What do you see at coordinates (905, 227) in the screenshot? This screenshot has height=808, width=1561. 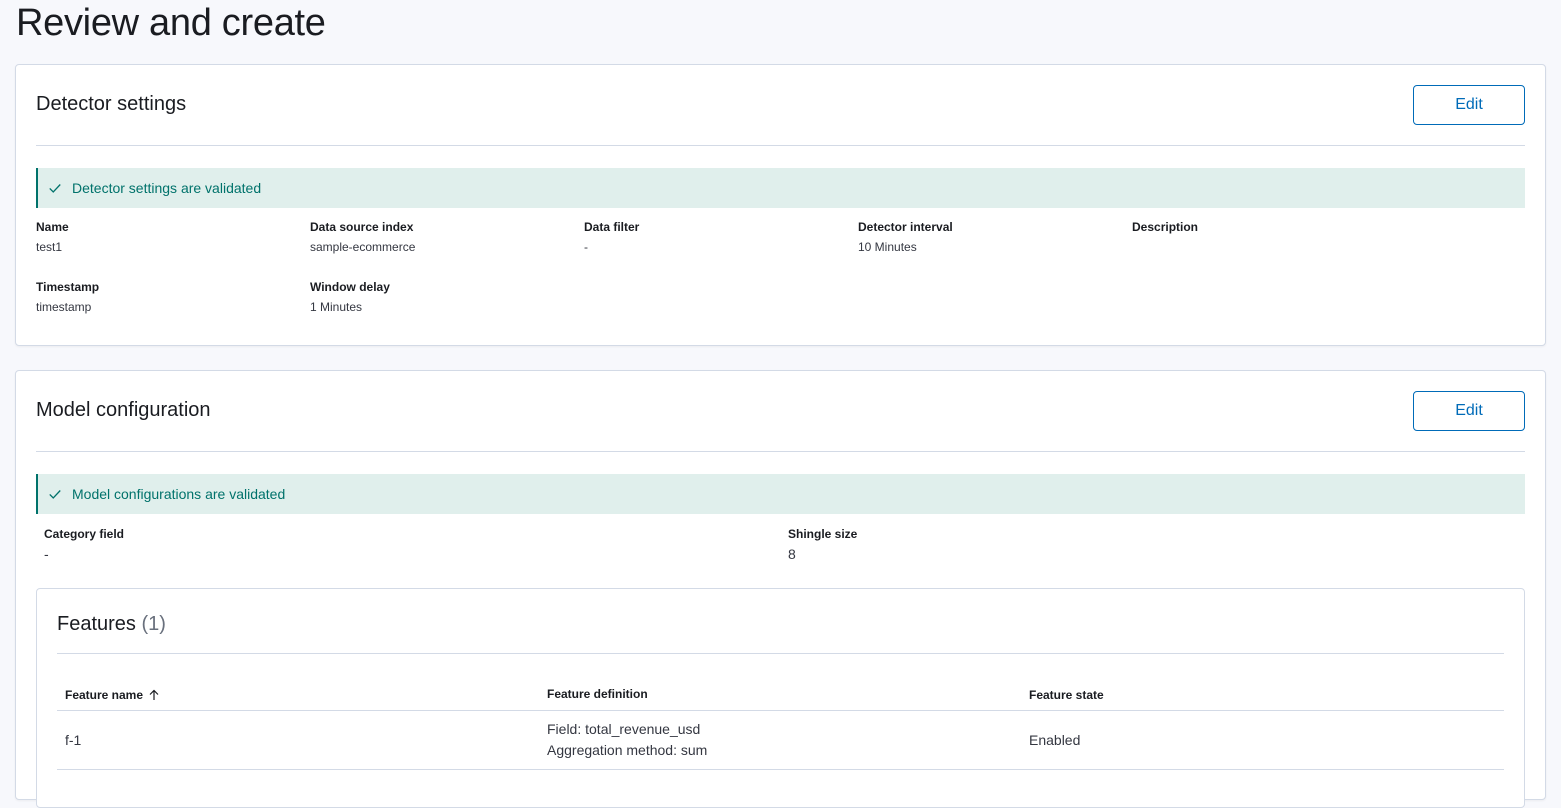 I see `field-label: Detector interval` at bounding box center [905, 227].